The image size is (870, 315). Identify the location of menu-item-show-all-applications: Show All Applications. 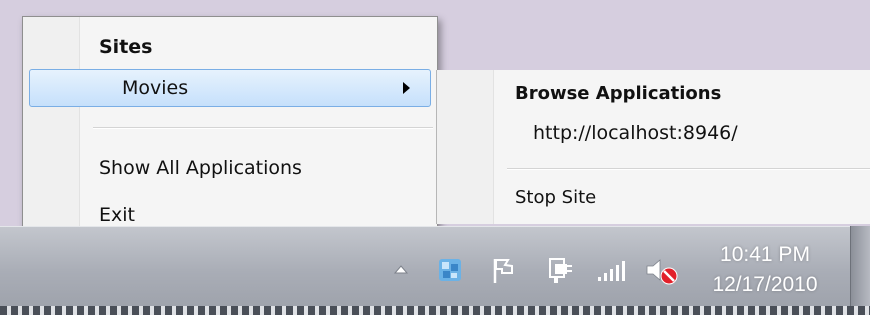
(230, 168).